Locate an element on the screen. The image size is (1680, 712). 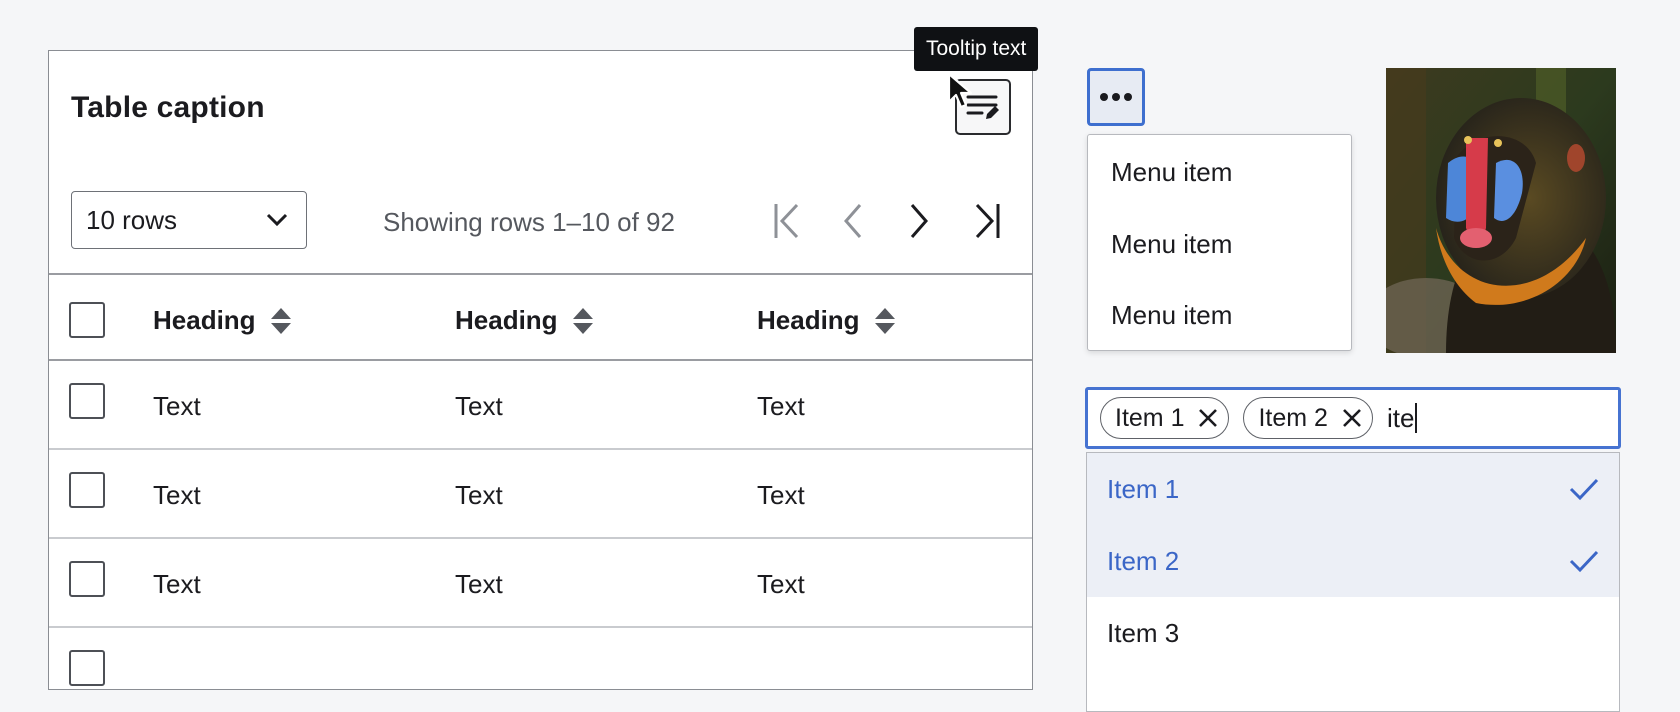
chip-label: Item 1 is located at coordinates (1150, 417).